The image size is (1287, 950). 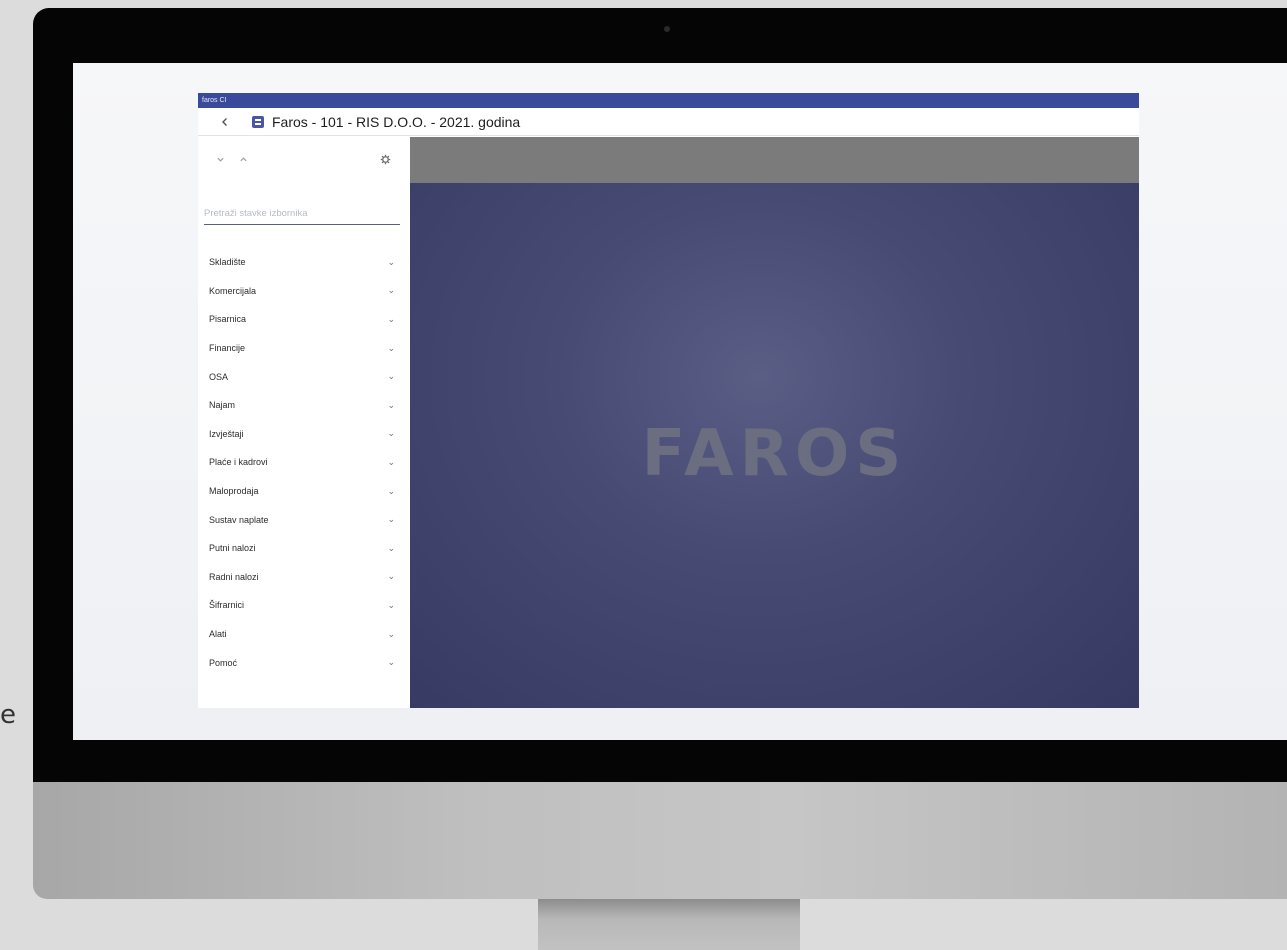 I want to click on window-title-bar: faros CI, so click(x=668, y=100).